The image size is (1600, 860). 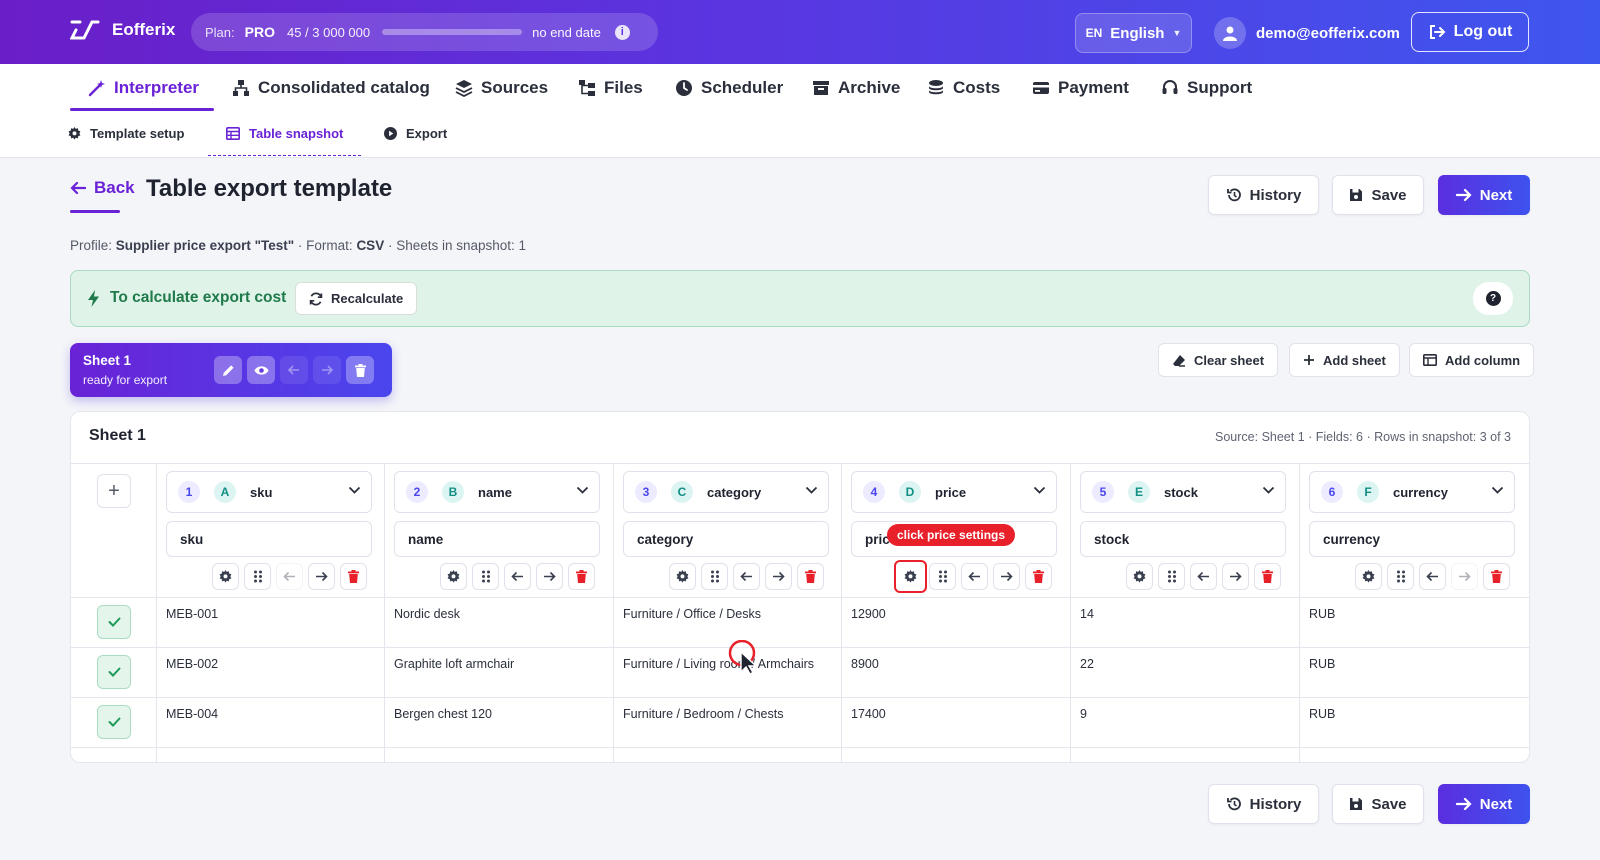 What do you see at coordinates (1344, 360) in the screenshot?
I see `add-sheet-button: Add sheet` at bounding box center [1344, 360].